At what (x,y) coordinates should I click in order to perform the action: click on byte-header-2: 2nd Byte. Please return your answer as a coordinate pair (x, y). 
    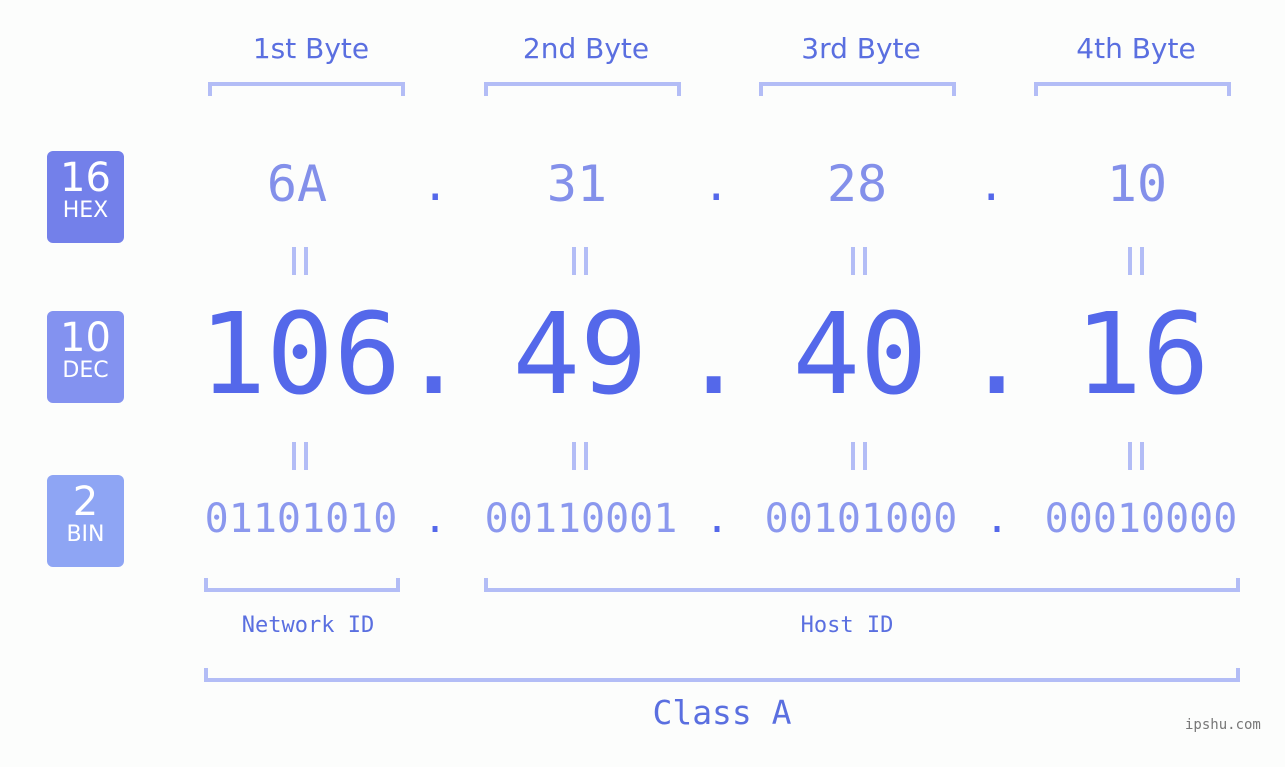
    Looking at the image, I should click on (586, 48).